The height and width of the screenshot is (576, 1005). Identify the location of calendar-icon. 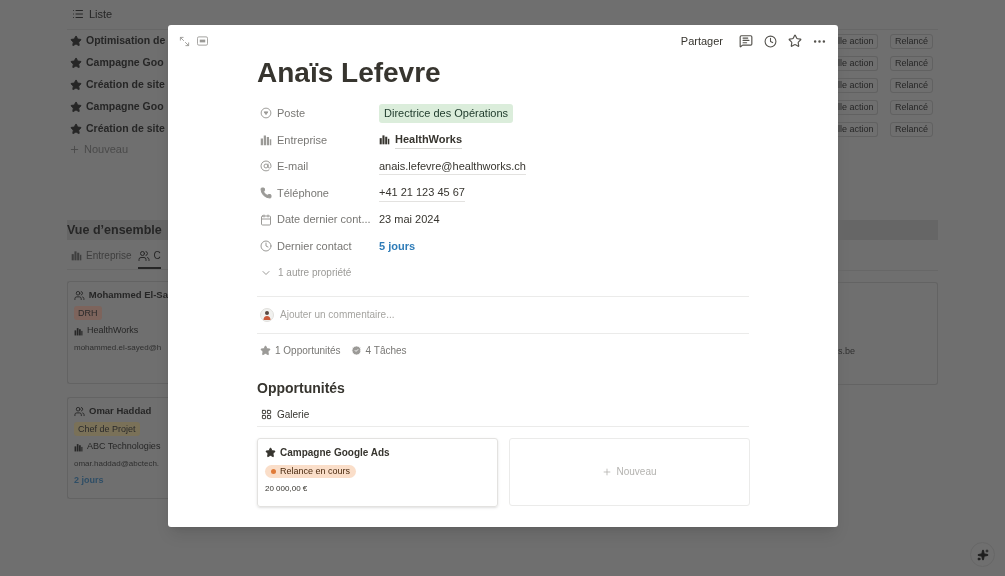
(266, 219).